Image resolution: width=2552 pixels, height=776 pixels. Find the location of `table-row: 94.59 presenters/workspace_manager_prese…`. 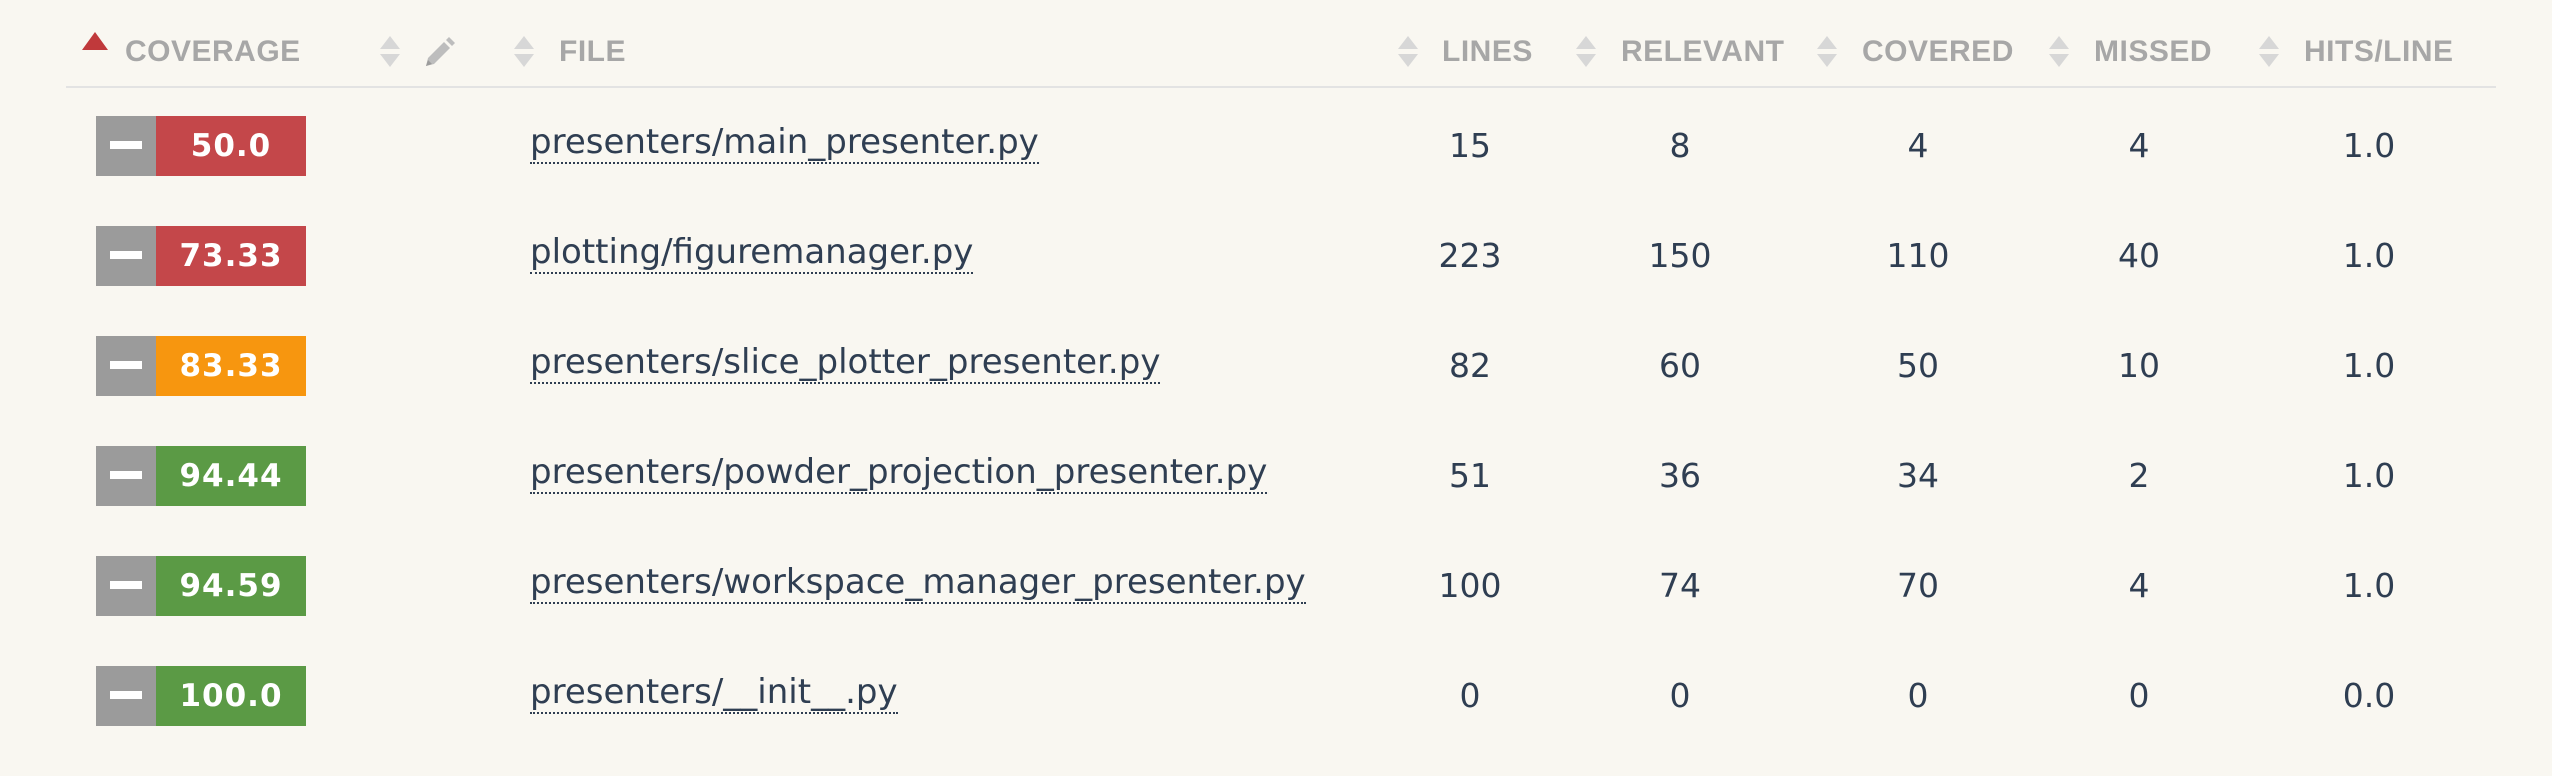

table-row: 94.59 presenters/workspace_manager_prese… is located at coordinates (1281, 611).